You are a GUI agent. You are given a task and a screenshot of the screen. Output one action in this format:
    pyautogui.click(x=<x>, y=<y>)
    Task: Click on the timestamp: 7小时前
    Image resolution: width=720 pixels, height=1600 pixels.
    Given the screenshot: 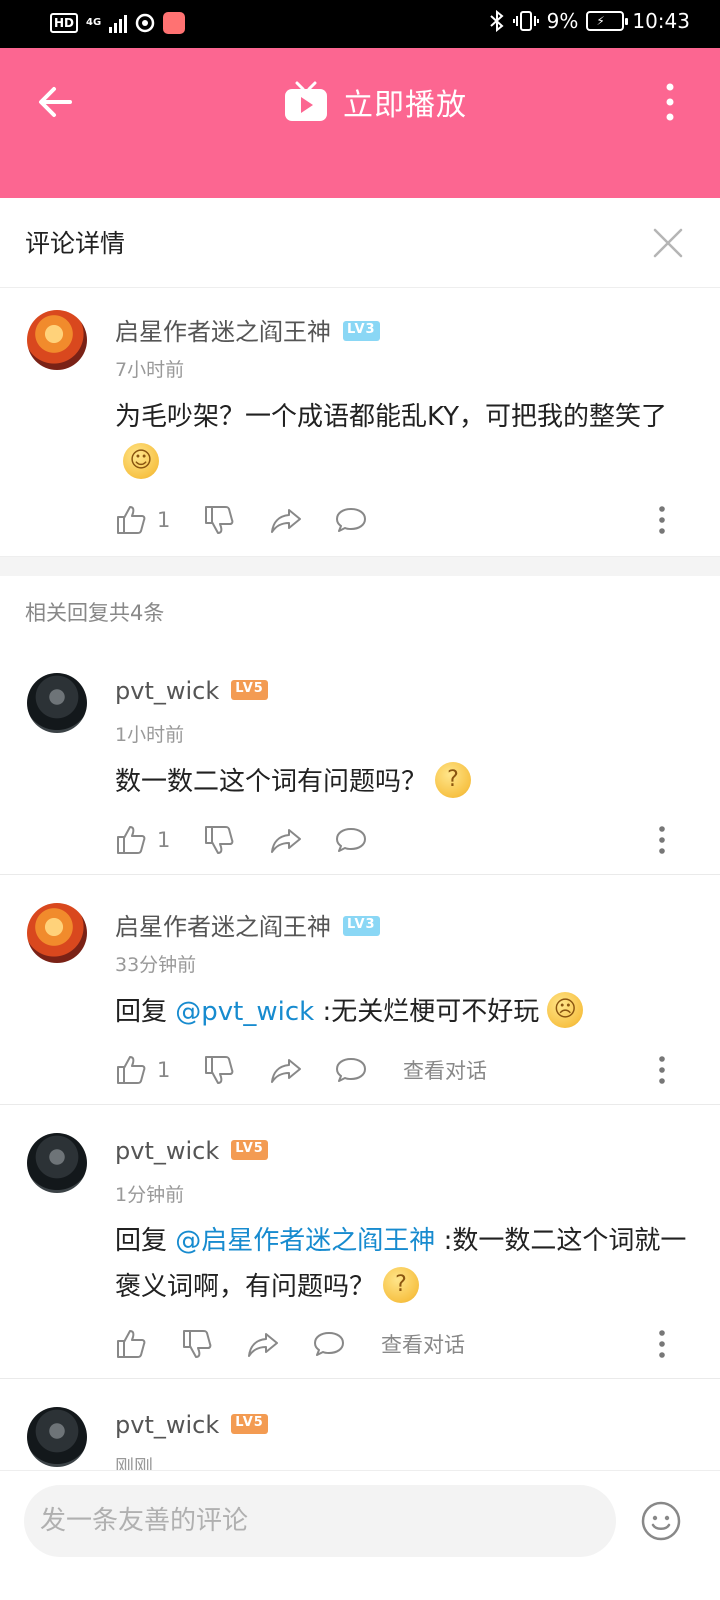 What is the action you would take?
    pyautogui.click(x=150, y=370)
    